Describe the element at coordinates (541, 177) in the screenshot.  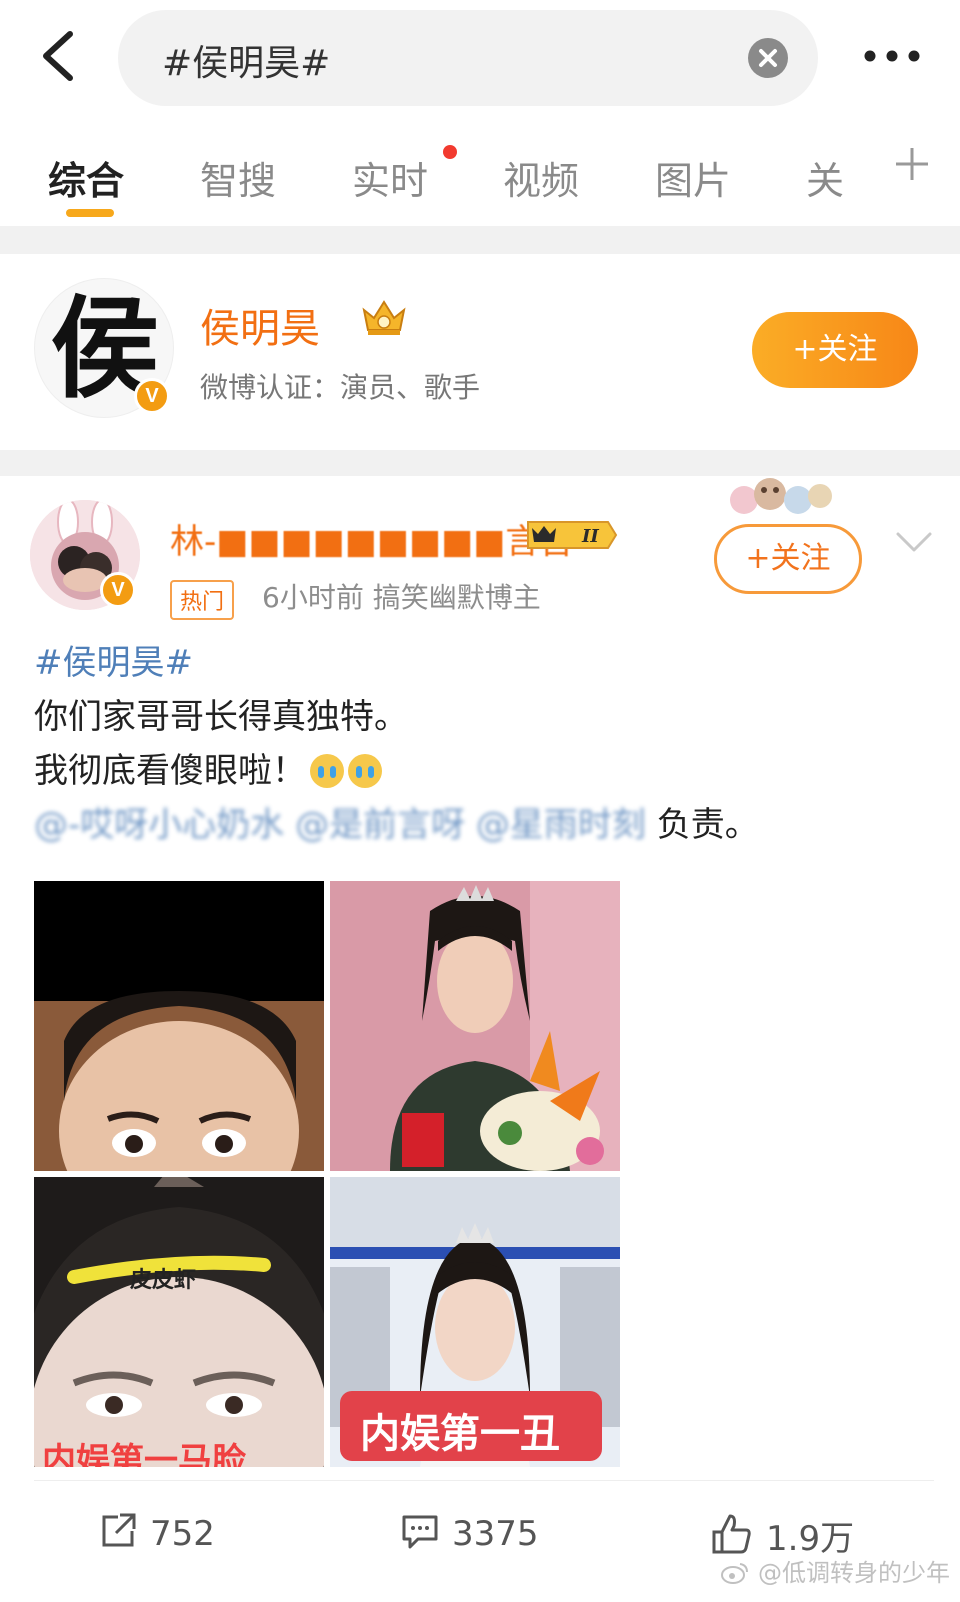
I see `tab-video: 视频` at that location.